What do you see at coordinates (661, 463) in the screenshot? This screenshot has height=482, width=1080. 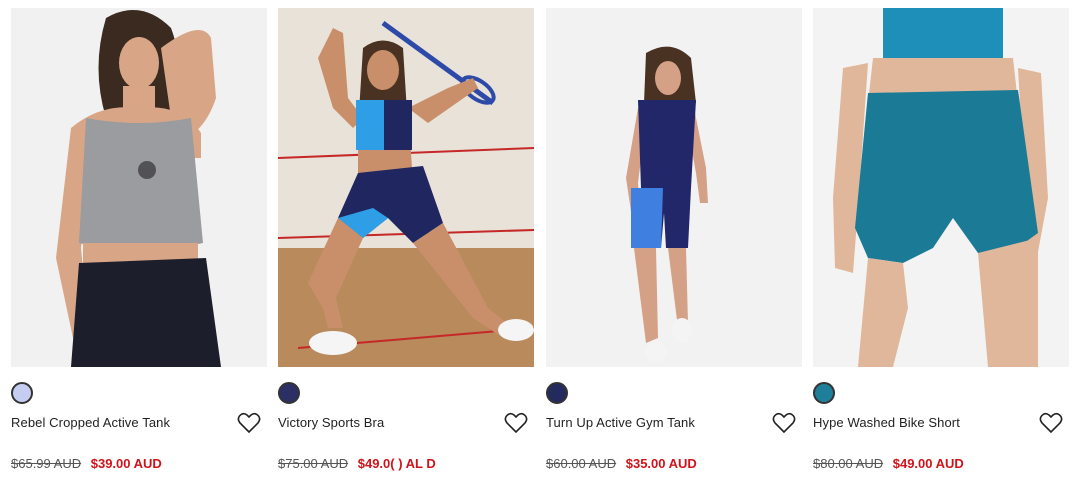 I see `sale-price: $35.00 AUD` at bounding box center [661, 463].